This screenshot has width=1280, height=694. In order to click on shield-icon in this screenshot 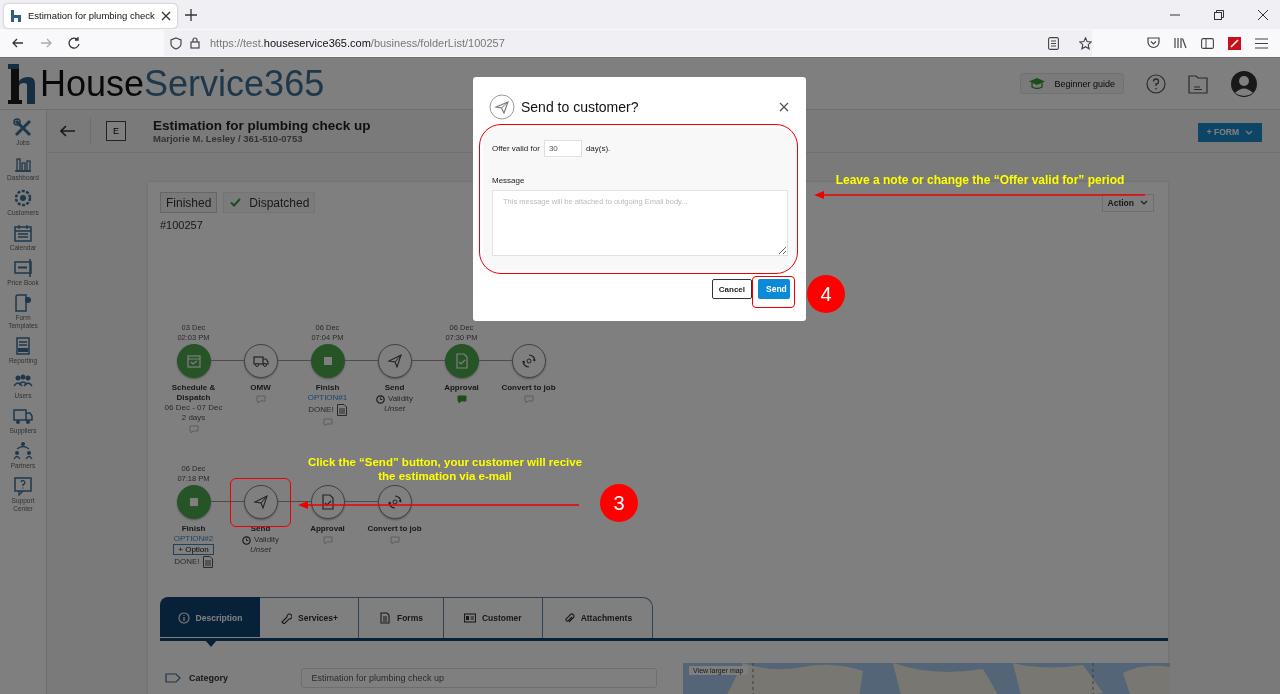, I will do `click(176, 43)`.